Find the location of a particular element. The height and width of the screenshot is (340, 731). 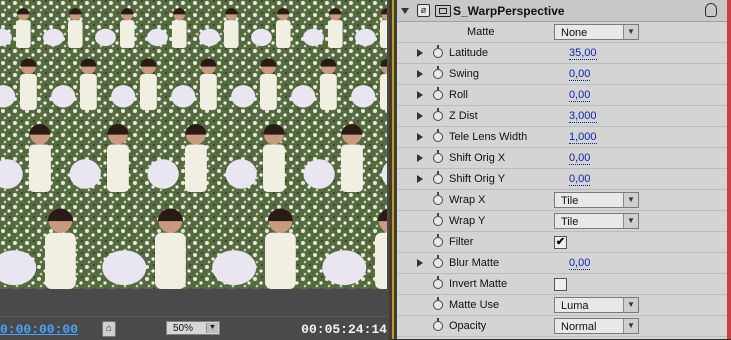

param-label: Shift Orig X is located at coordinates (477, 158).